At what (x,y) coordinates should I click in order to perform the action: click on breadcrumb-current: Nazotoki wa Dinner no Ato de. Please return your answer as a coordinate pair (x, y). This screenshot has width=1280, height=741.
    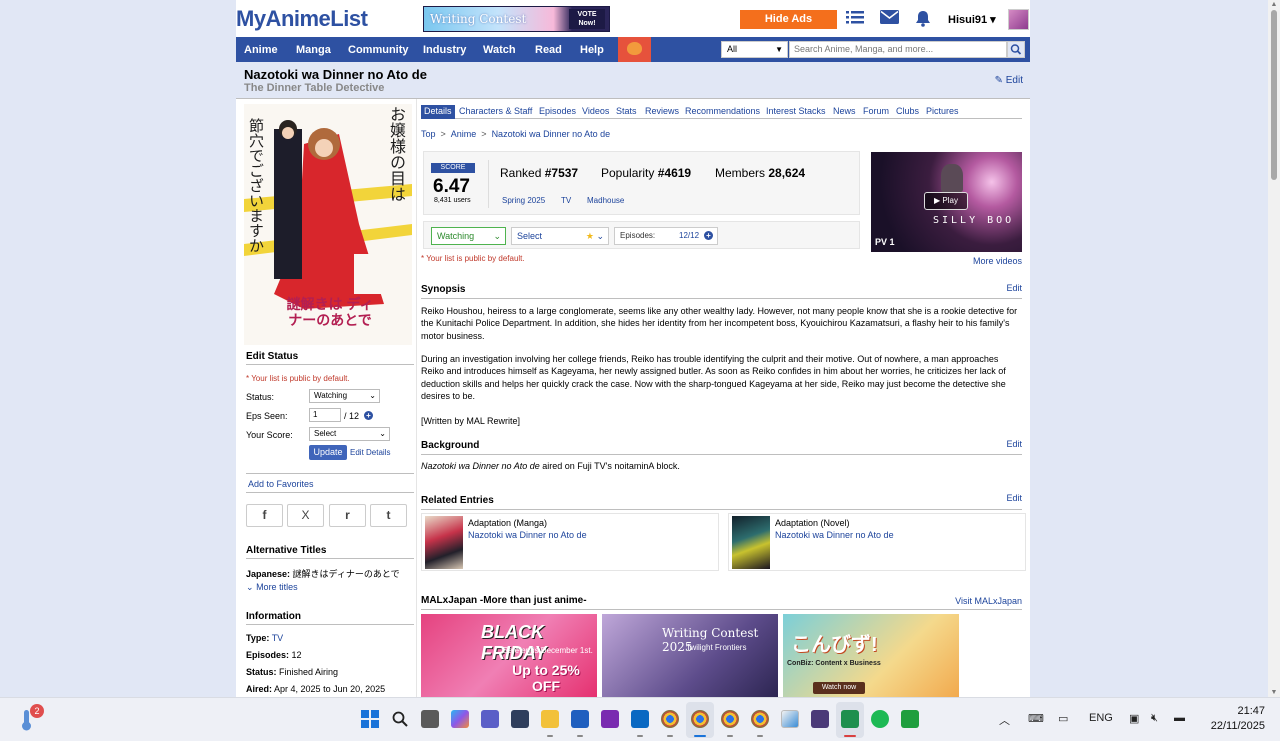
    Looking at the image, I should click on (551, 134).